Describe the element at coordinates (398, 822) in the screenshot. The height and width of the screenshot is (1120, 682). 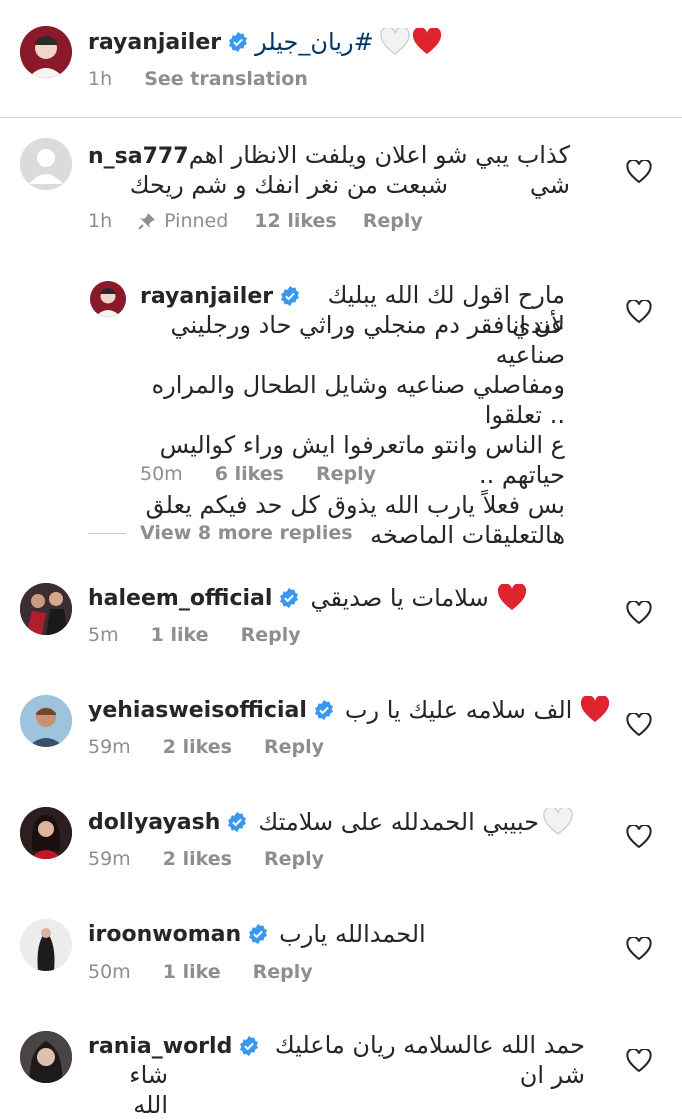
I see `comment-text: حبيبي الحمدلله على سلامتك` at that location.